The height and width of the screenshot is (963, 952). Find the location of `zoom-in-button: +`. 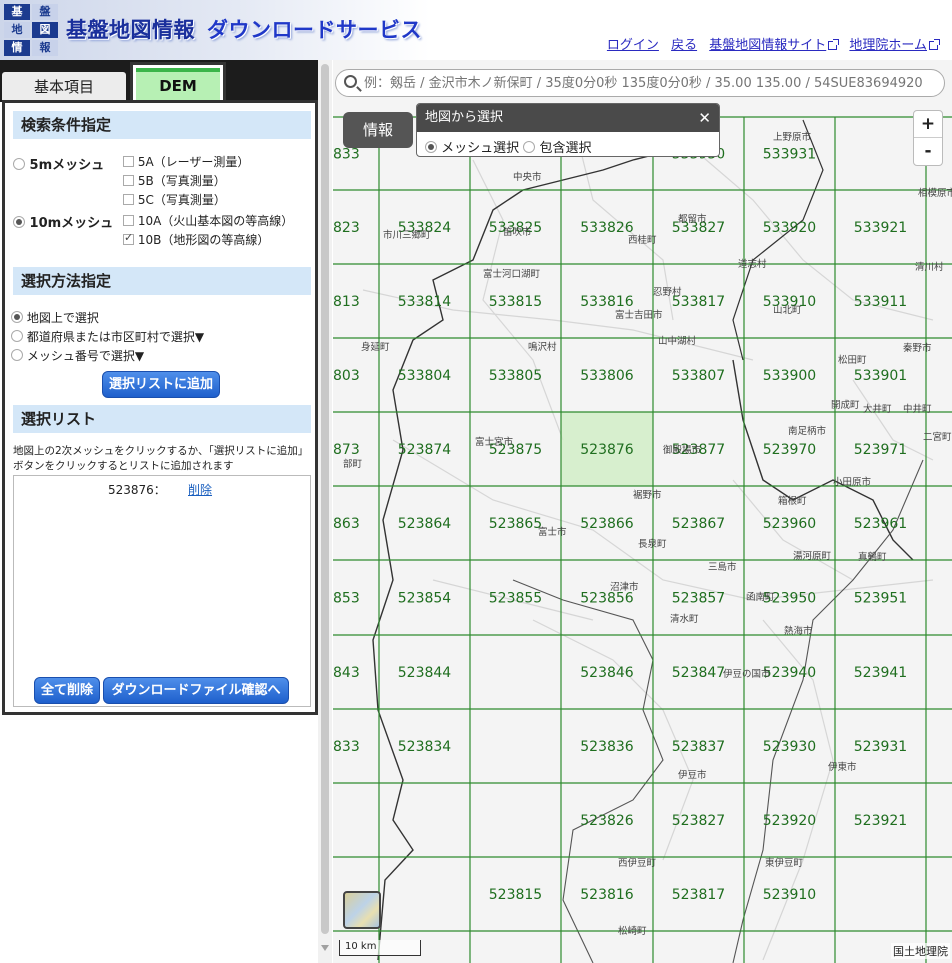

zoom-in-button: + is located at coordinates (928, 124).